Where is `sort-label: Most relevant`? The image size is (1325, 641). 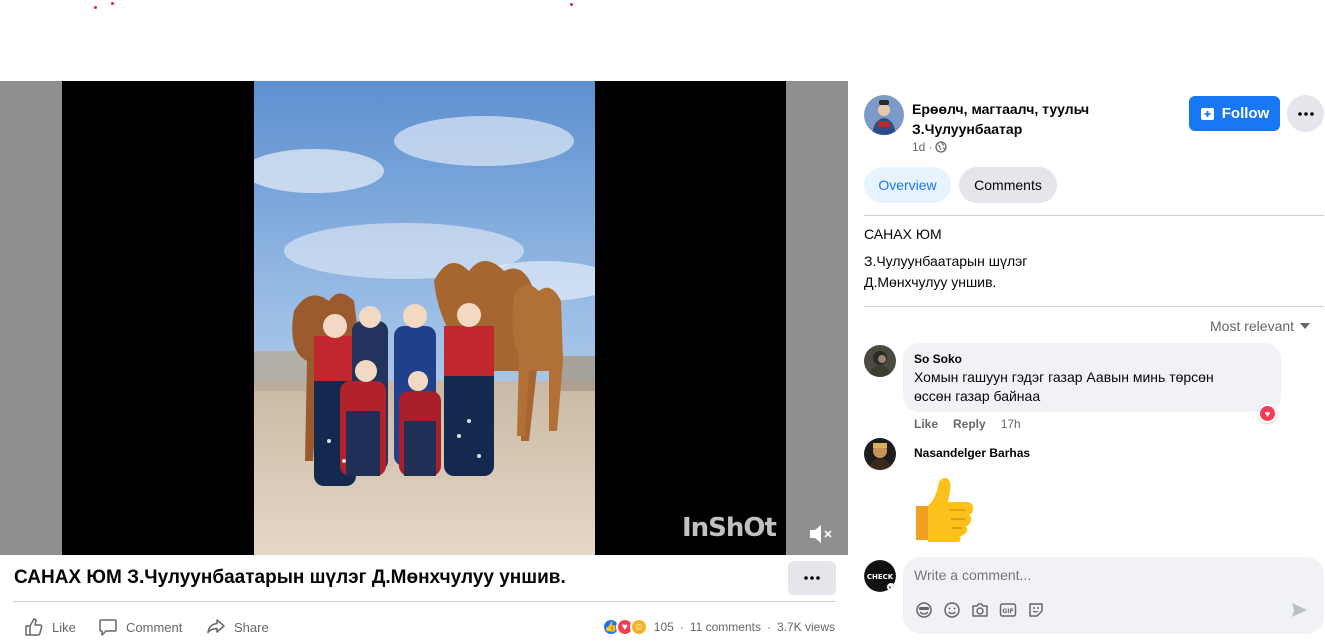 sort-label: Most relevant is located at coordinates (1252, 326).